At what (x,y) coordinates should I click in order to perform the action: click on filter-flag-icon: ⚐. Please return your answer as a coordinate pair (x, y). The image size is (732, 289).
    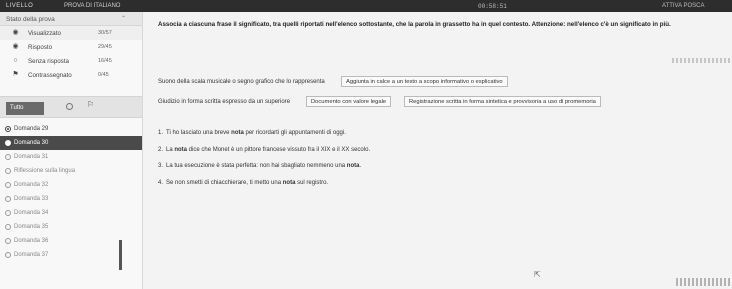
    Looking at the image, I should click on (90, 104).